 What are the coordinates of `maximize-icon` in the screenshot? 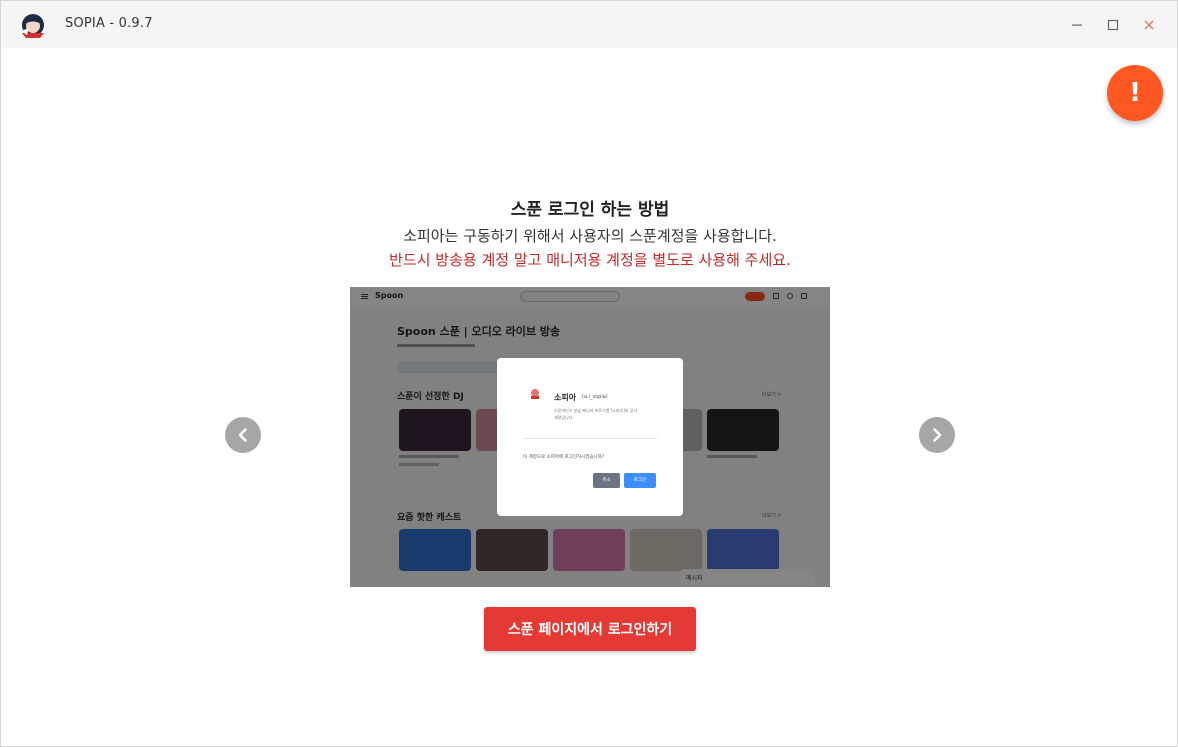 It's located at (1113, 25).